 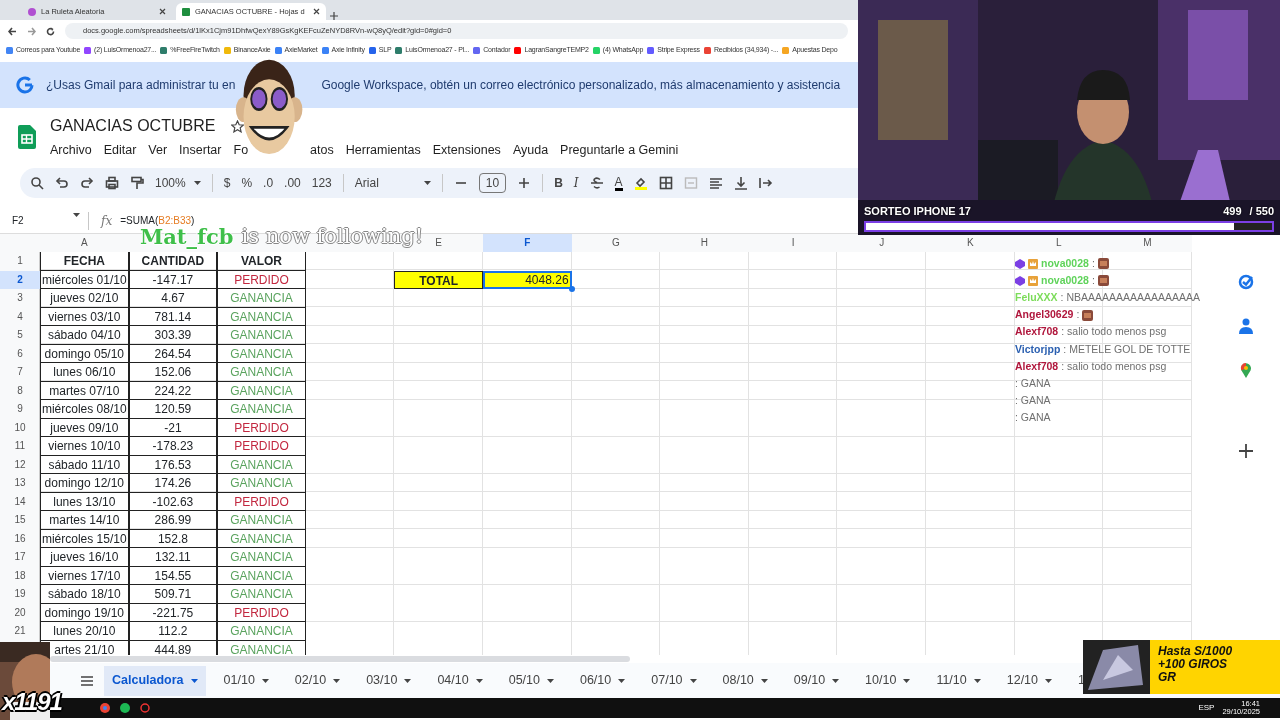 I want to click on sheet-tab: 12/10, so click(x=1029, y=680).